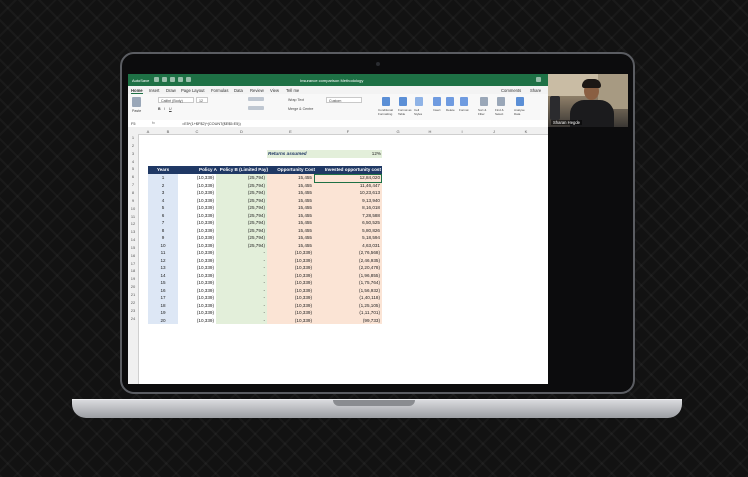  Describe the element at coordinates (462, 131) in the screenshot. I see `col-header-i: I` at that location.